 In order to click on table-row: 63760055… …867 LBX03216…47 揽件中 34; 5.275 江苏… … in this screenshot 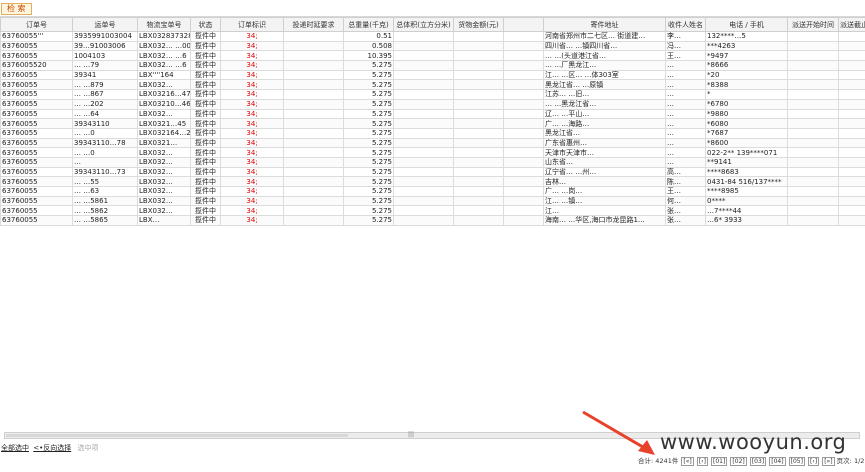, I will do `click(432, 94)`.